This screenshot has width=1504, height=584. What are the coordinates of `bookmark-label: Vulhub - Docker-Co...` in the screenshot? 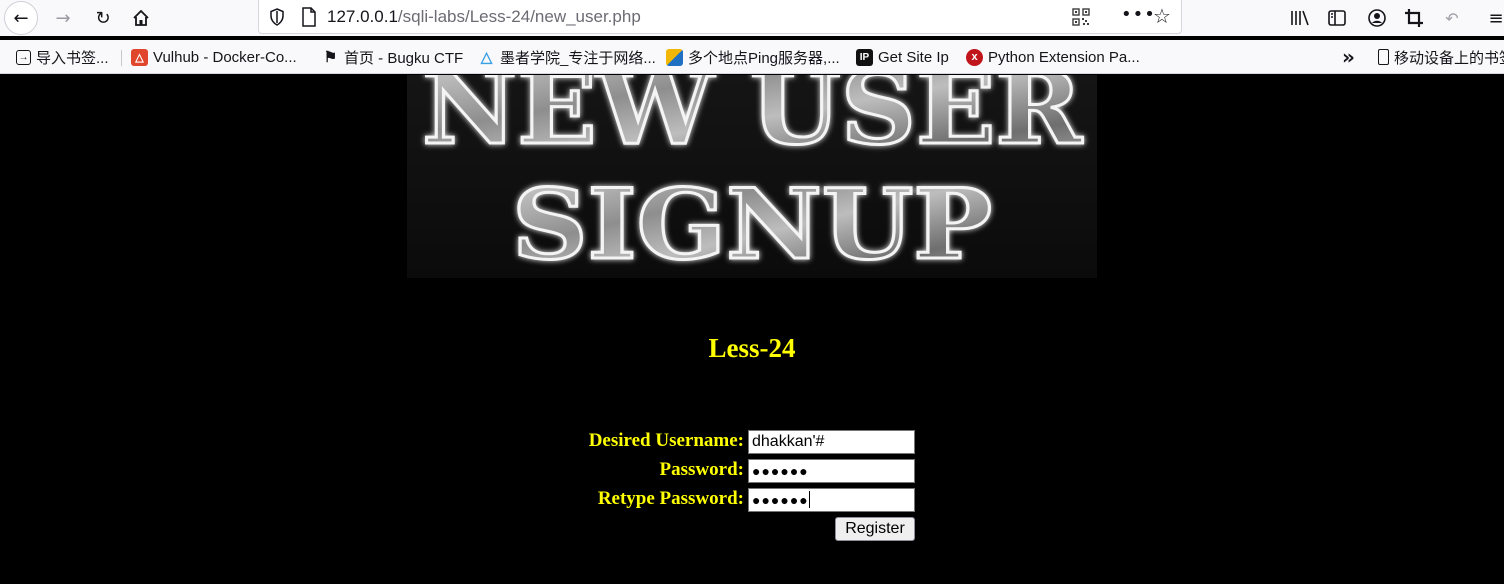 It's located at (225, 57).